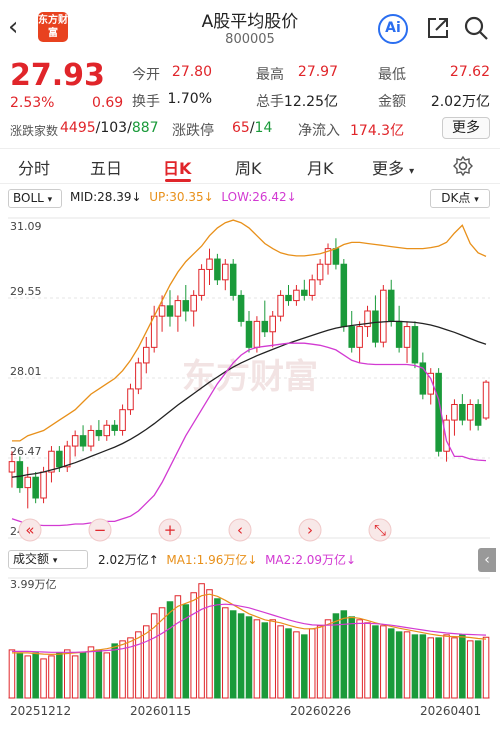  I want to click on change-amount: 0.69, so click(108, 103).